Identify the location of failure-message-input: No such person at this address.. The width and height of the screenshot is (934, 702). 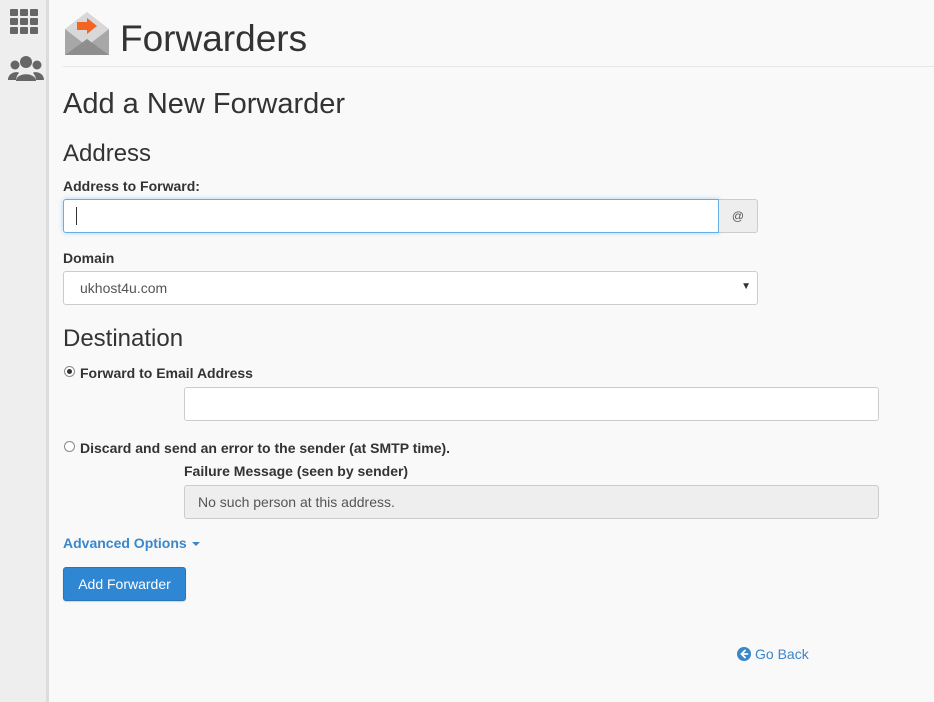
(531, 502).